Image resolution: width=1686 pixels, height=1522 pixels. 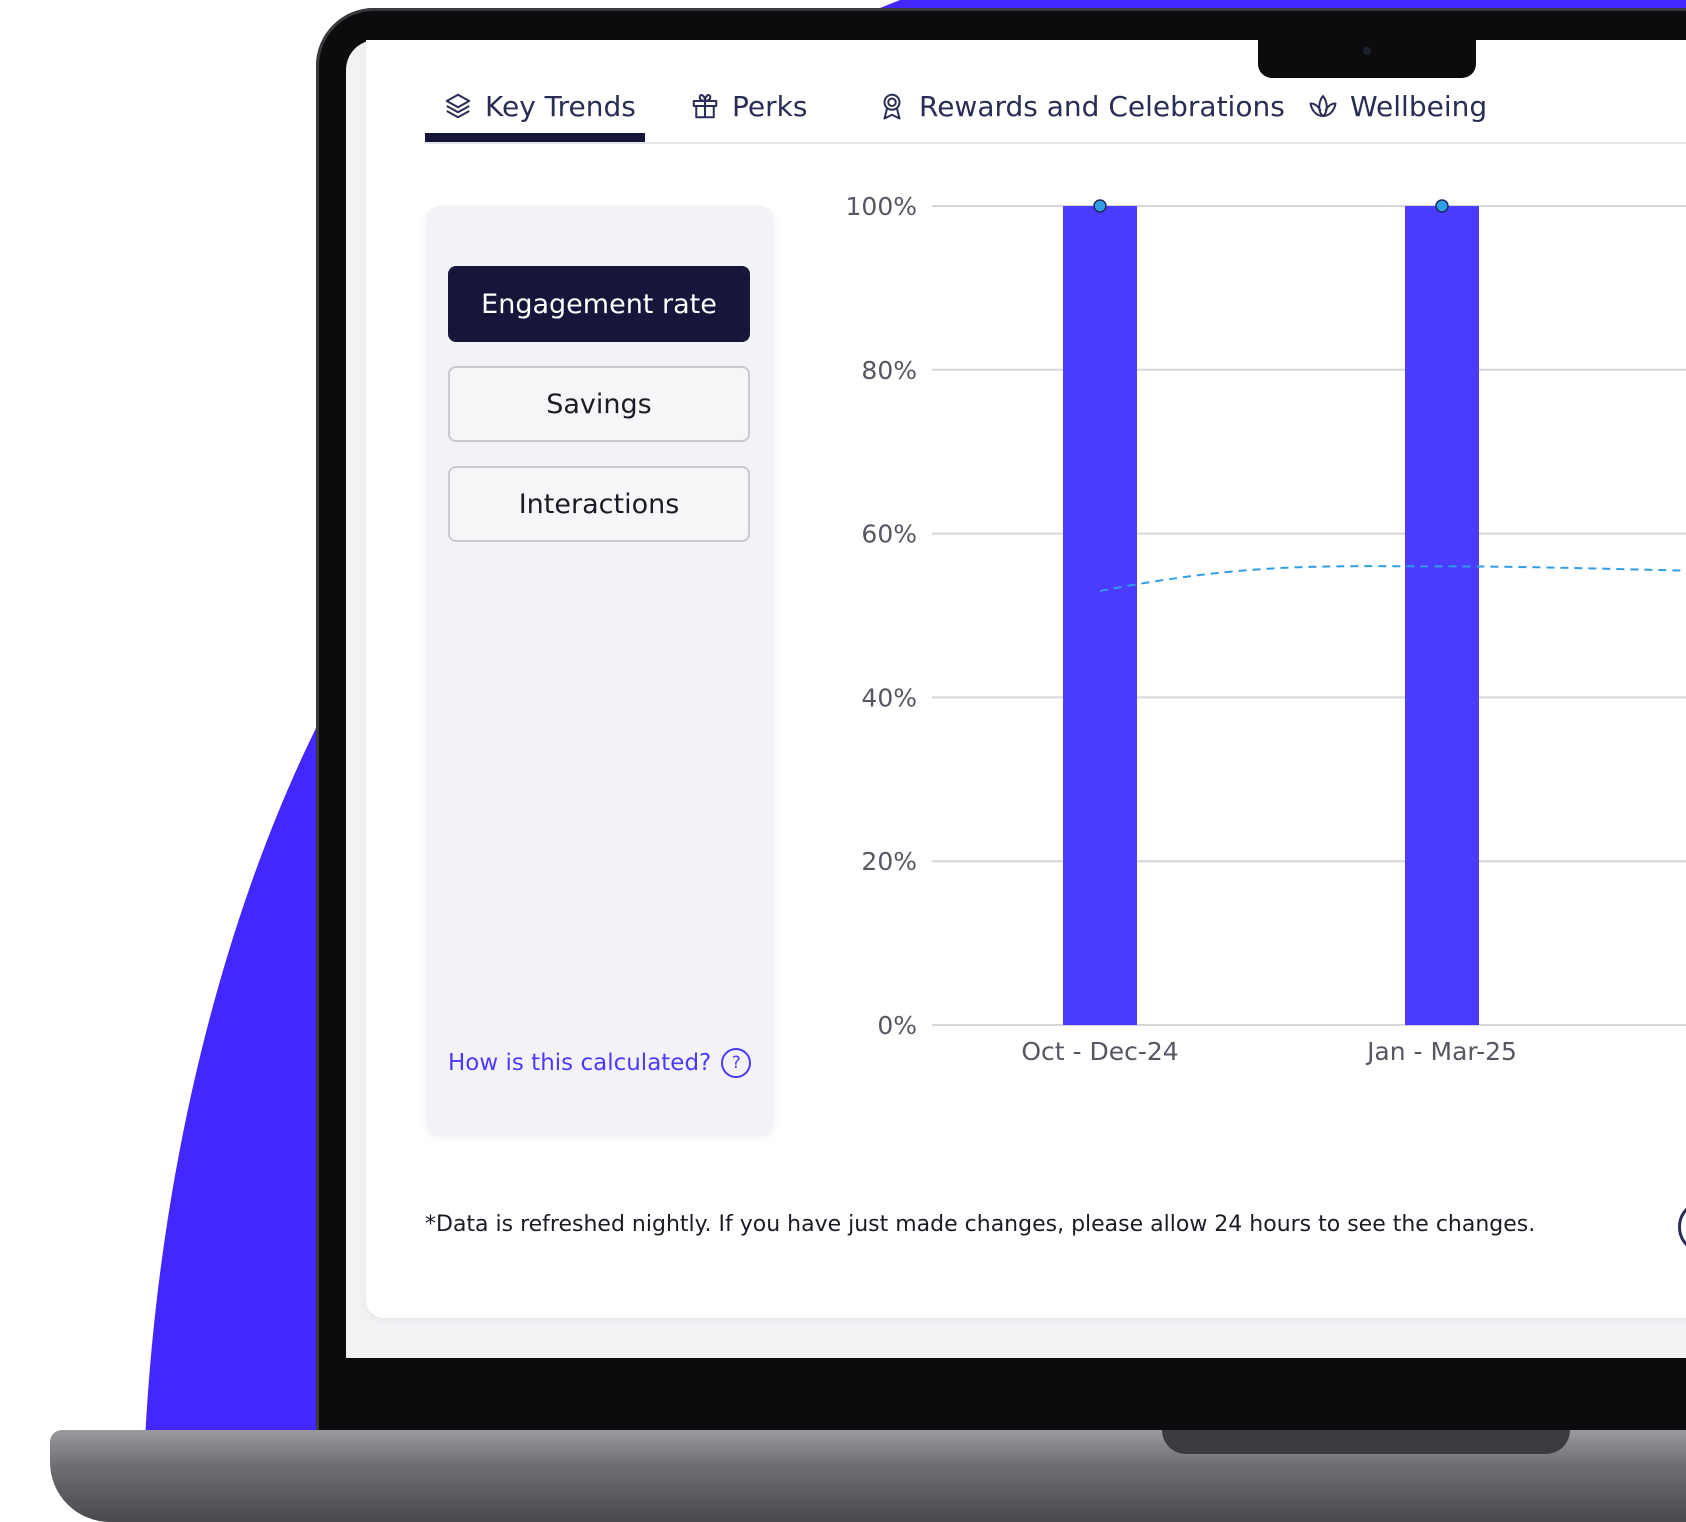 I want to click on savings-button: Savings, so click(x=599, y=404).